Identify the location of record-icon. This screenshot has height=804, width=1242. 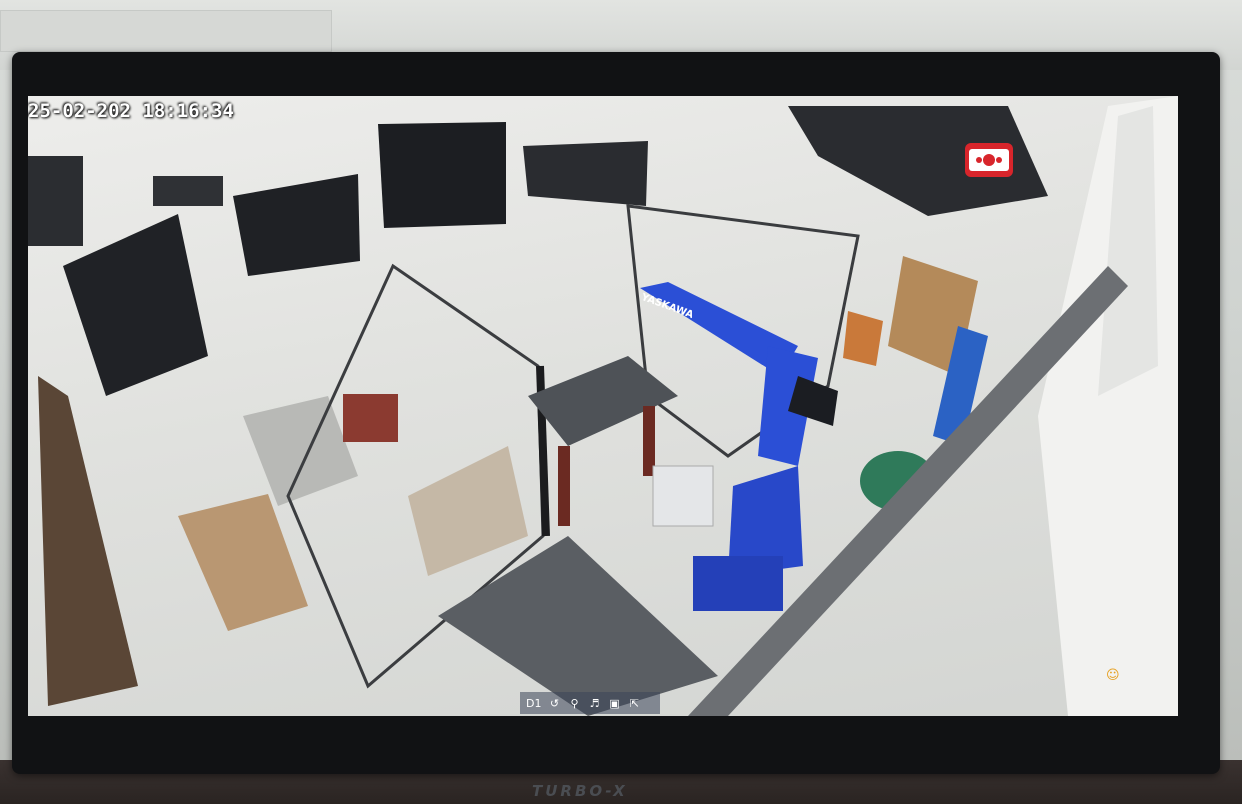
(989, 160).